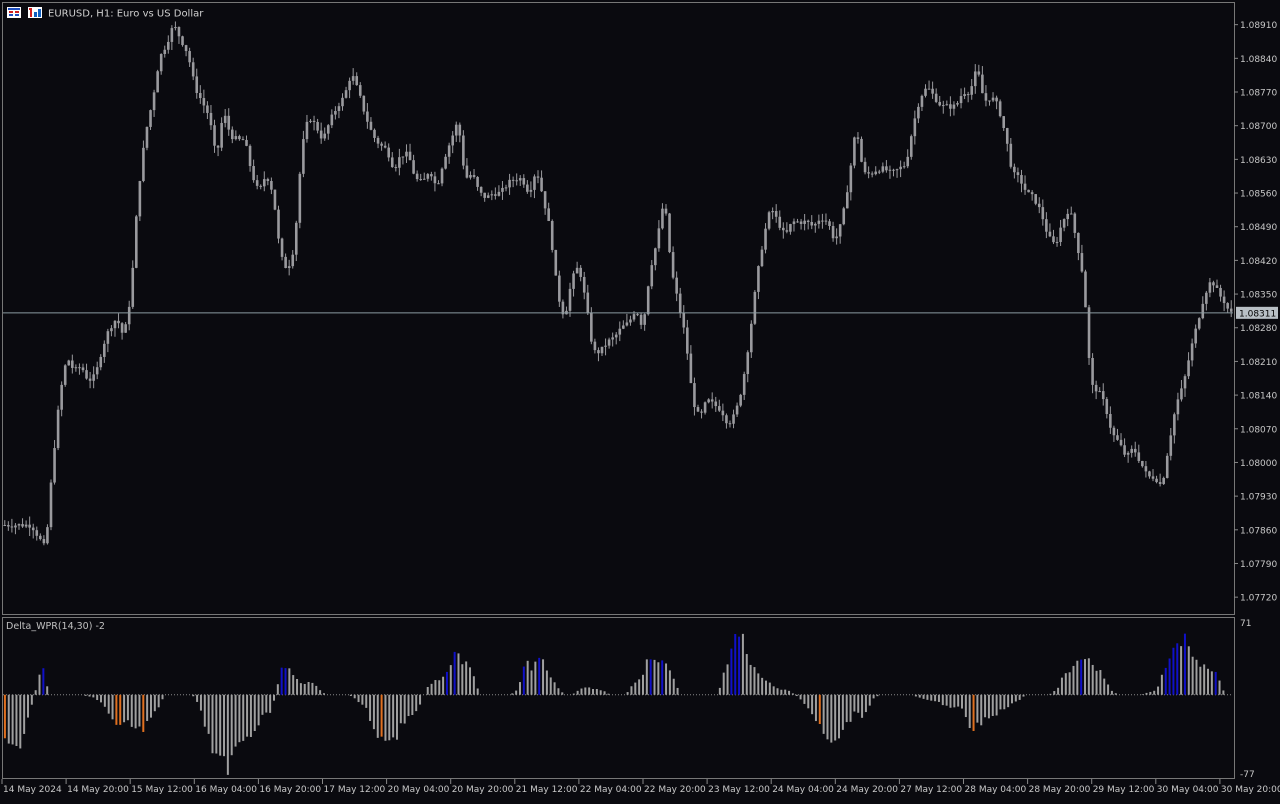  What do you see at coordinates (1258, 363) in the screenshot?
I see `price-tick-label: 1.08210` at bounding box center [1258, 363].